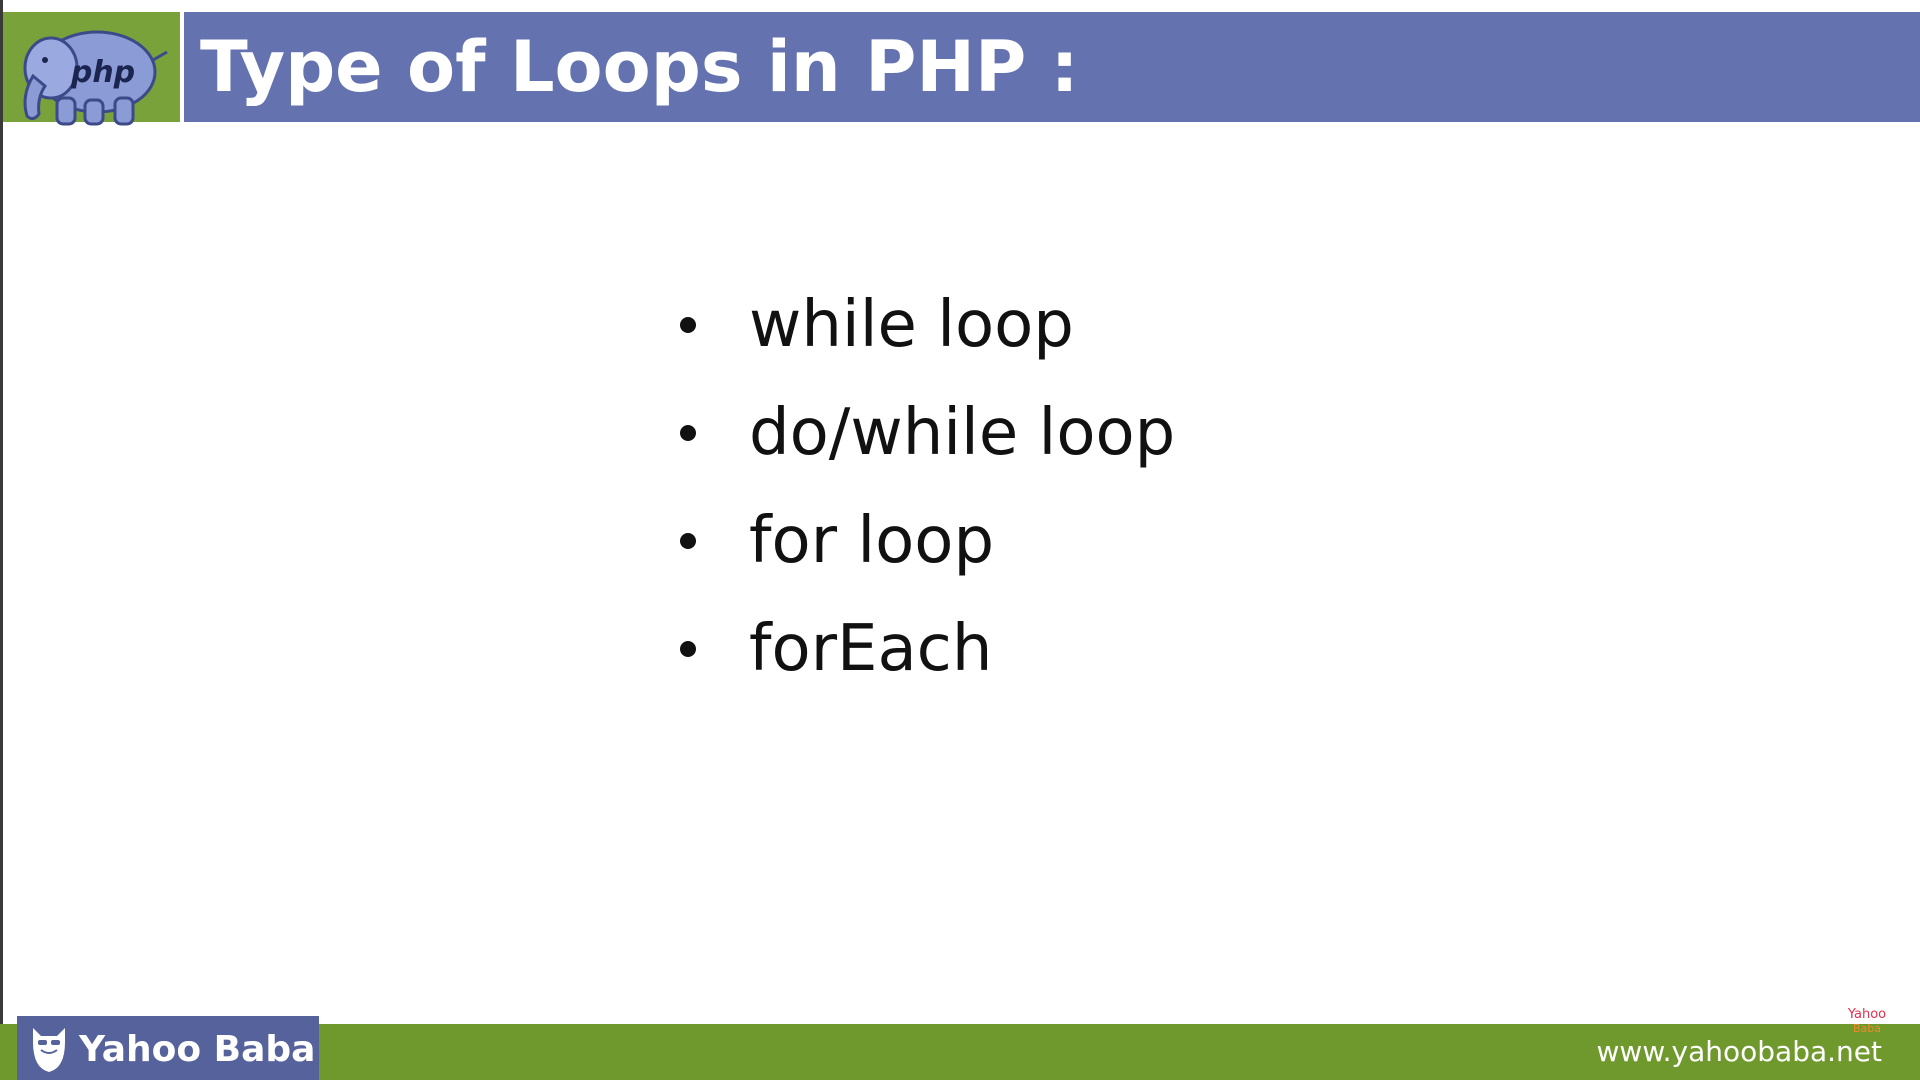  I want to click on watermark-logo: Yahoo Baba, so click(1867, 1023).